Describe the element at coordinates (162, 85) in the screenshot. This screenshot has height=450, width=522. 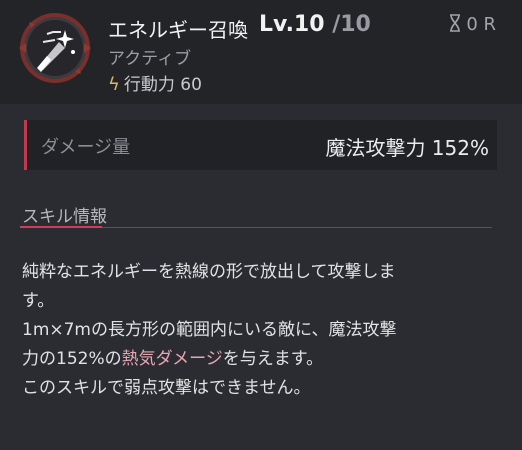
I see `skill-cost-label: 行動力 60` at that location.